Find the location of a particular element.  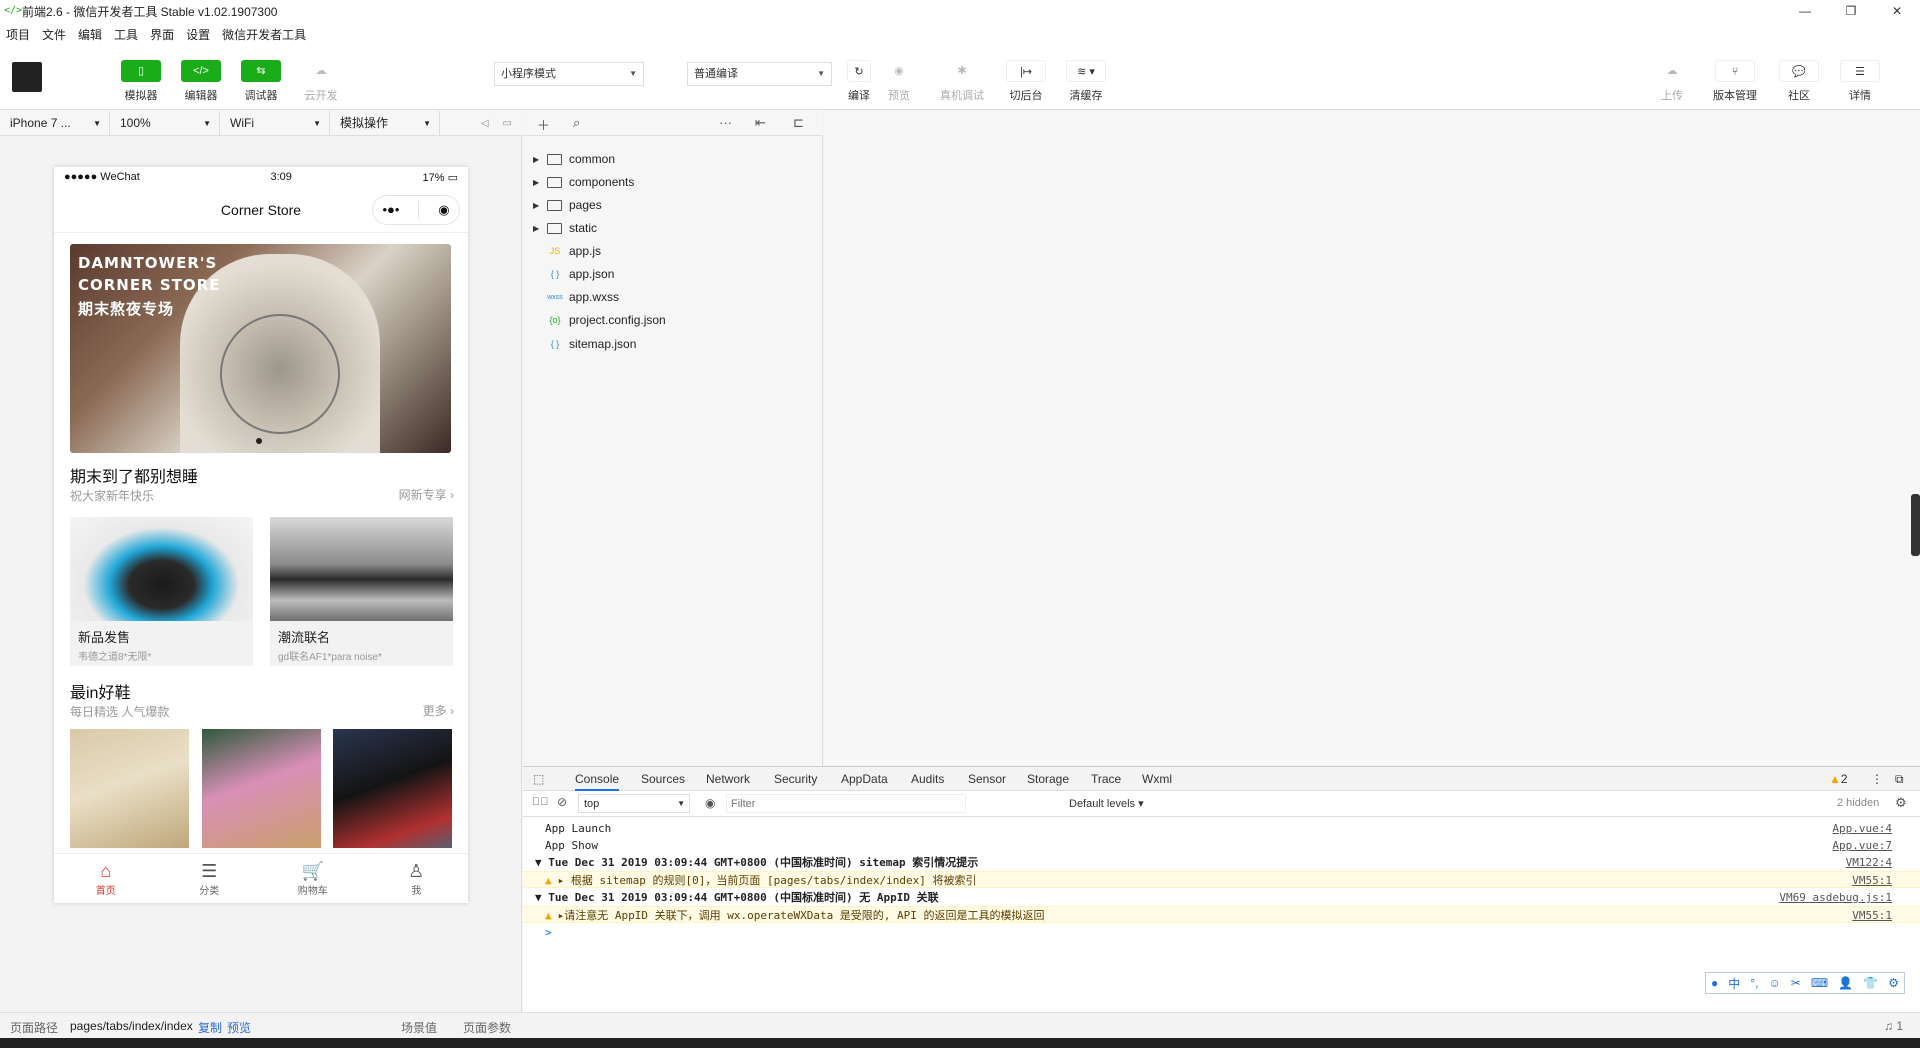

menu-view: 界面 is located at coordinates (162, 34).